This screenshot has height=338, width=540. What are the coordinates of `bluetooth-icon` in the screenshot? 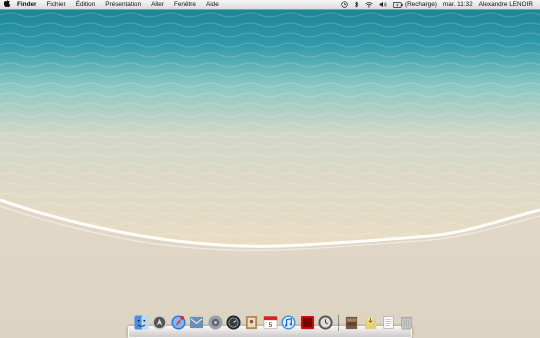 It's located at (356, 4).